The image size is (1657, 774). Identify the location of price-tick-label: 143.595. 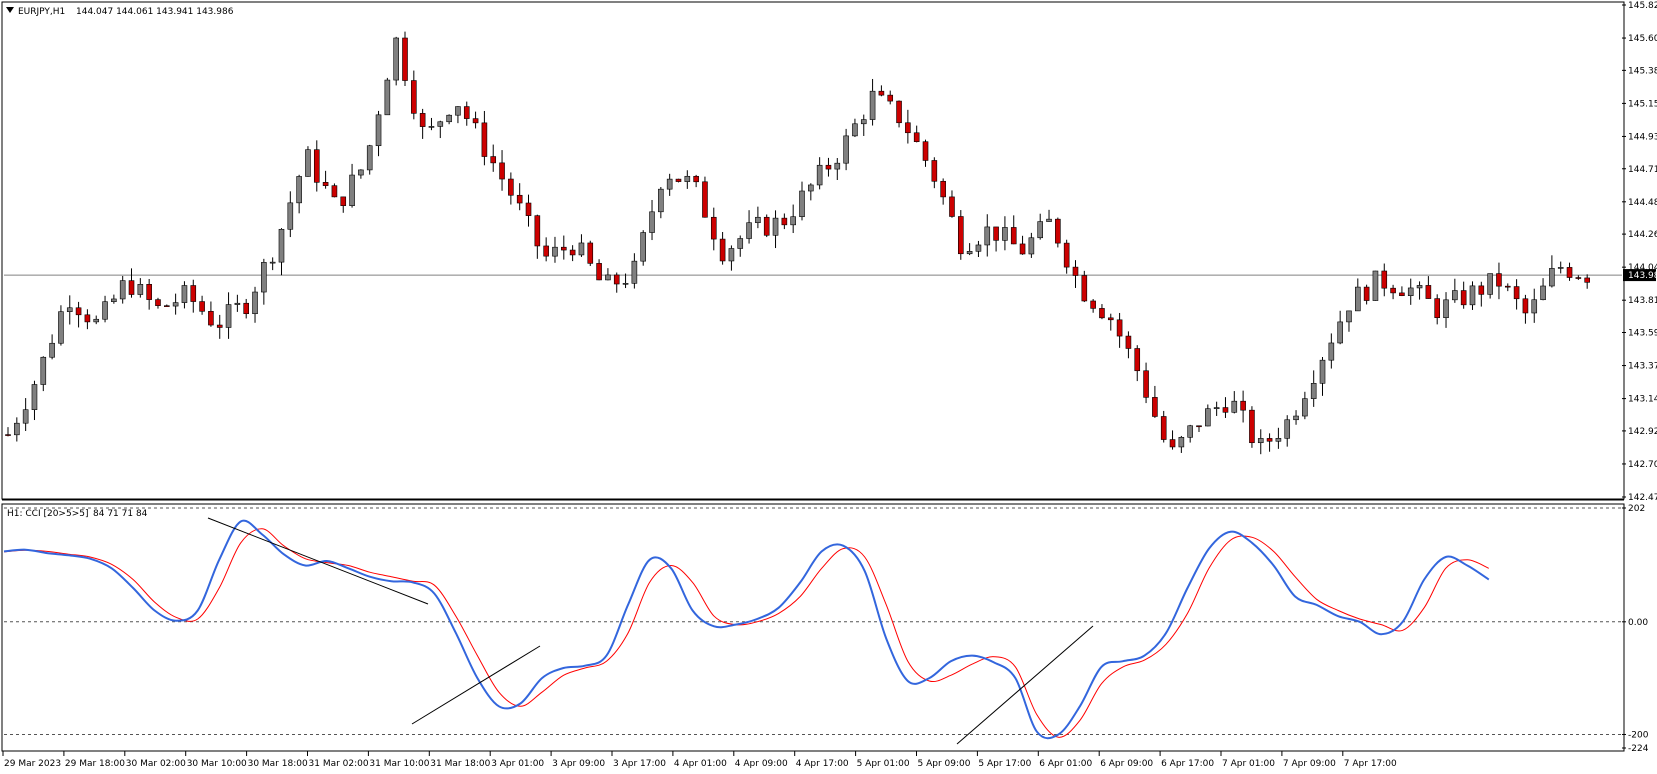
(1642, 334).